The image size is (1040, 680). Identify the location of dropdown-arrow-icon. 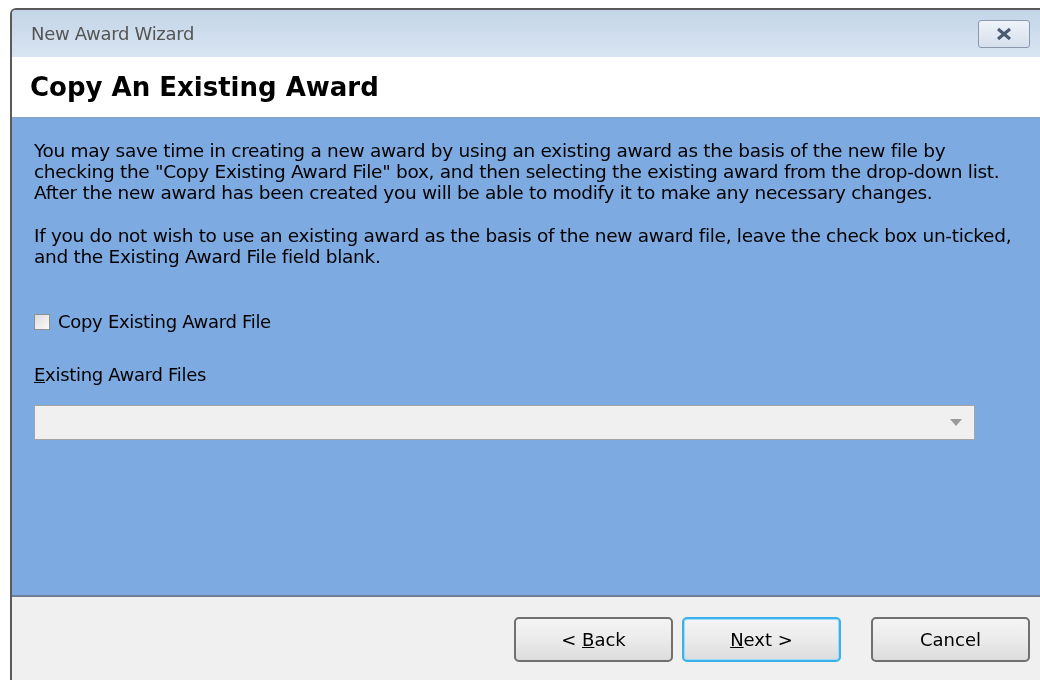
(956, 422).